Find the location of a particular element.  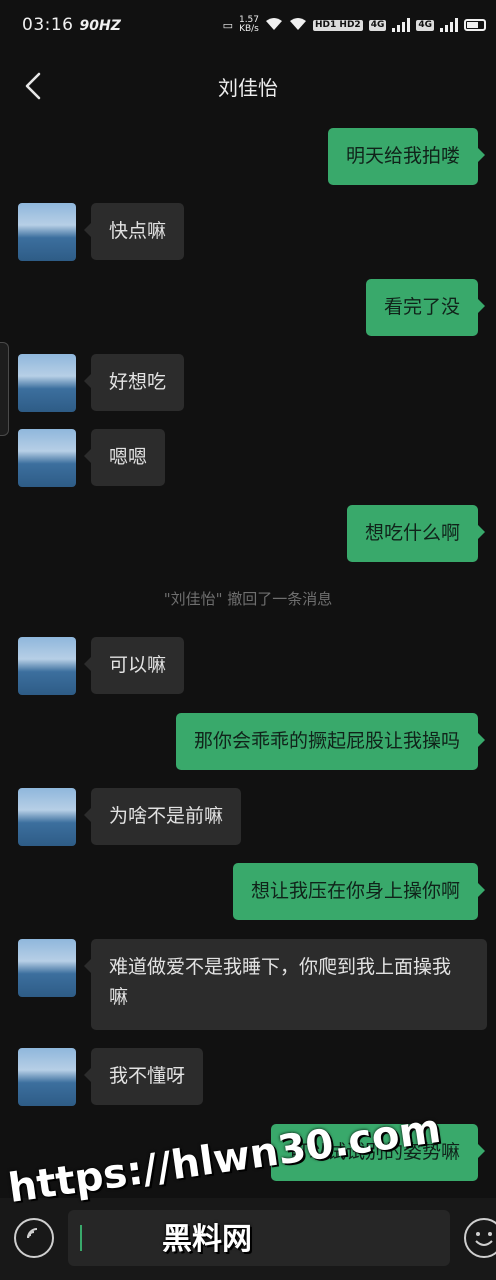

signal-icon is located at coordinates (401, 25).